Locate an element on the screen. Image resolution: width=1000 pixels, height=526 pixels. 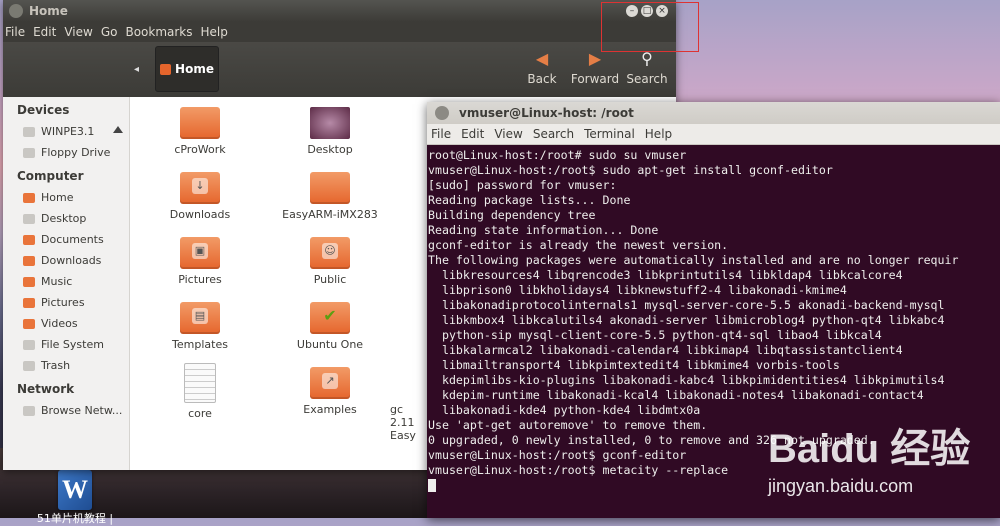
floppy-icon is located at coordinates (29, 152).